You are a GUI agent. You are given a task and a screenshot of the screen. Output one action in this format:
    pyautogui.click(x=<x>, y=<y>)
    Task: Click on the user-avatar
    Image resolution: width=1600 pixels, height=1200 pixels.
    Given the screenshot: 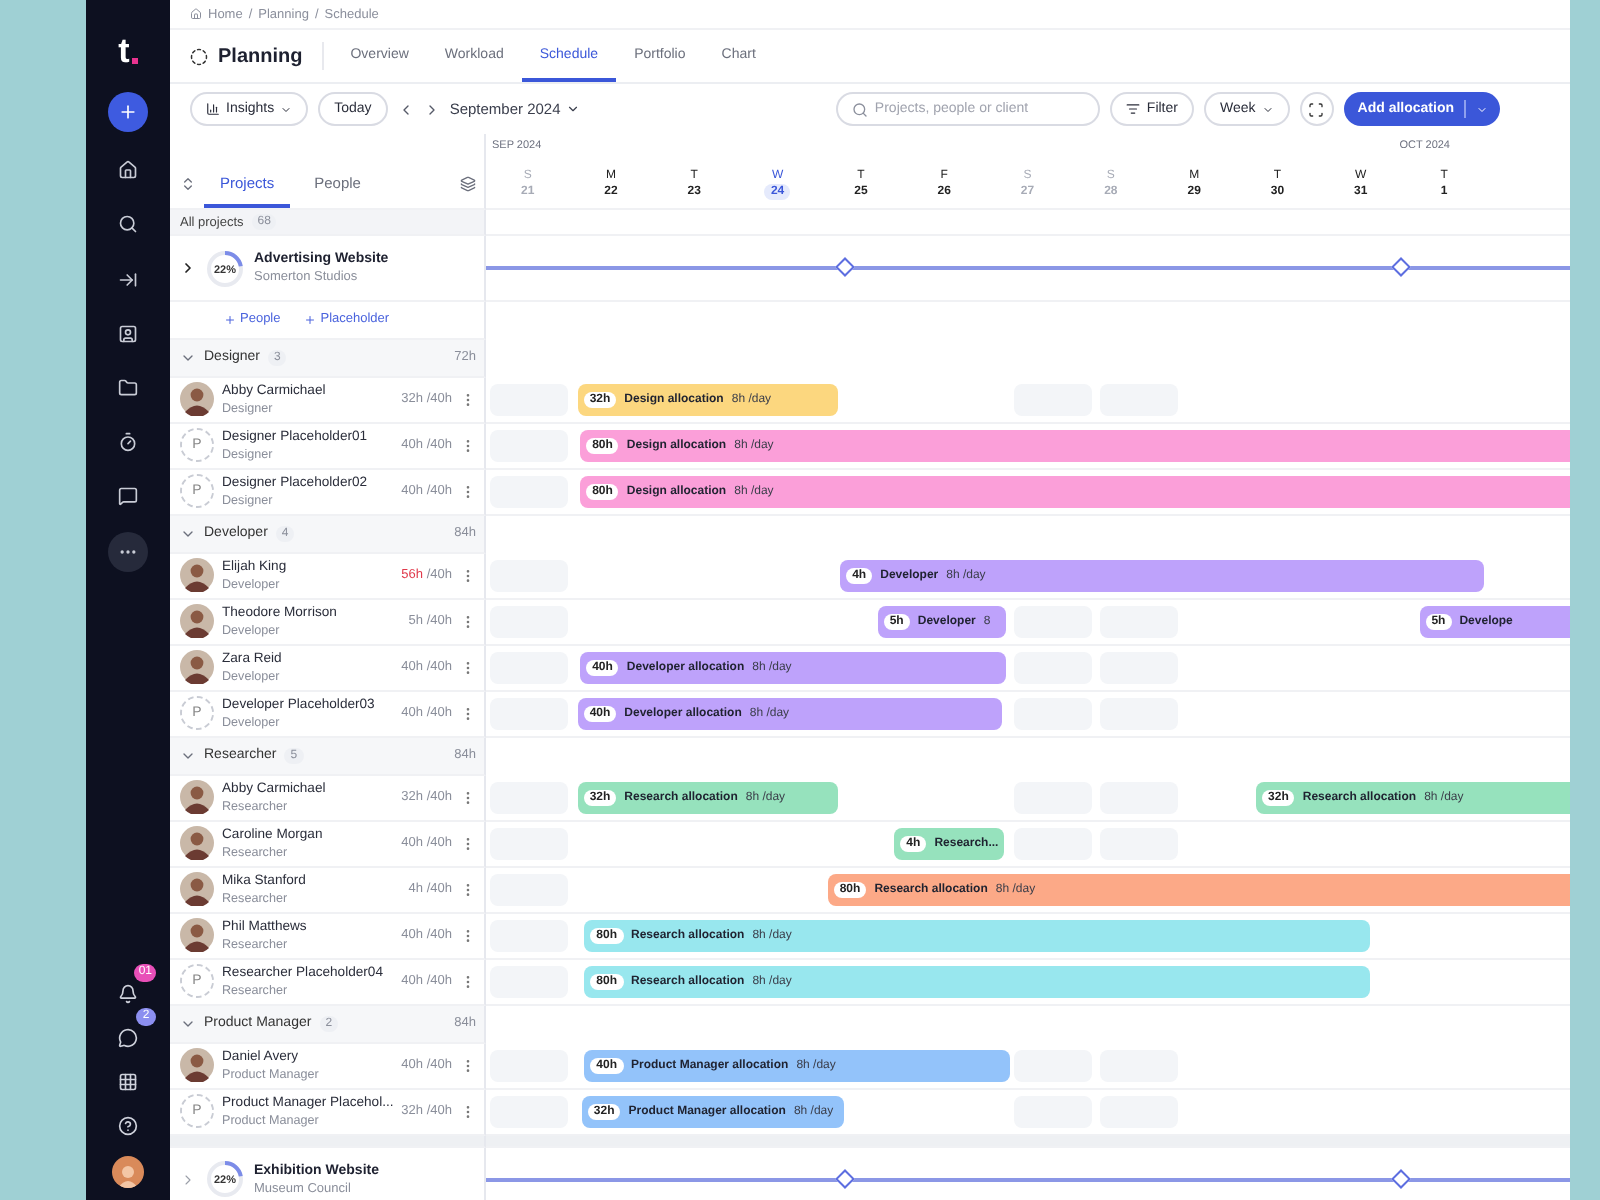 What is the action you would take?
    pyautogui.click(x=128, y=1172)
    